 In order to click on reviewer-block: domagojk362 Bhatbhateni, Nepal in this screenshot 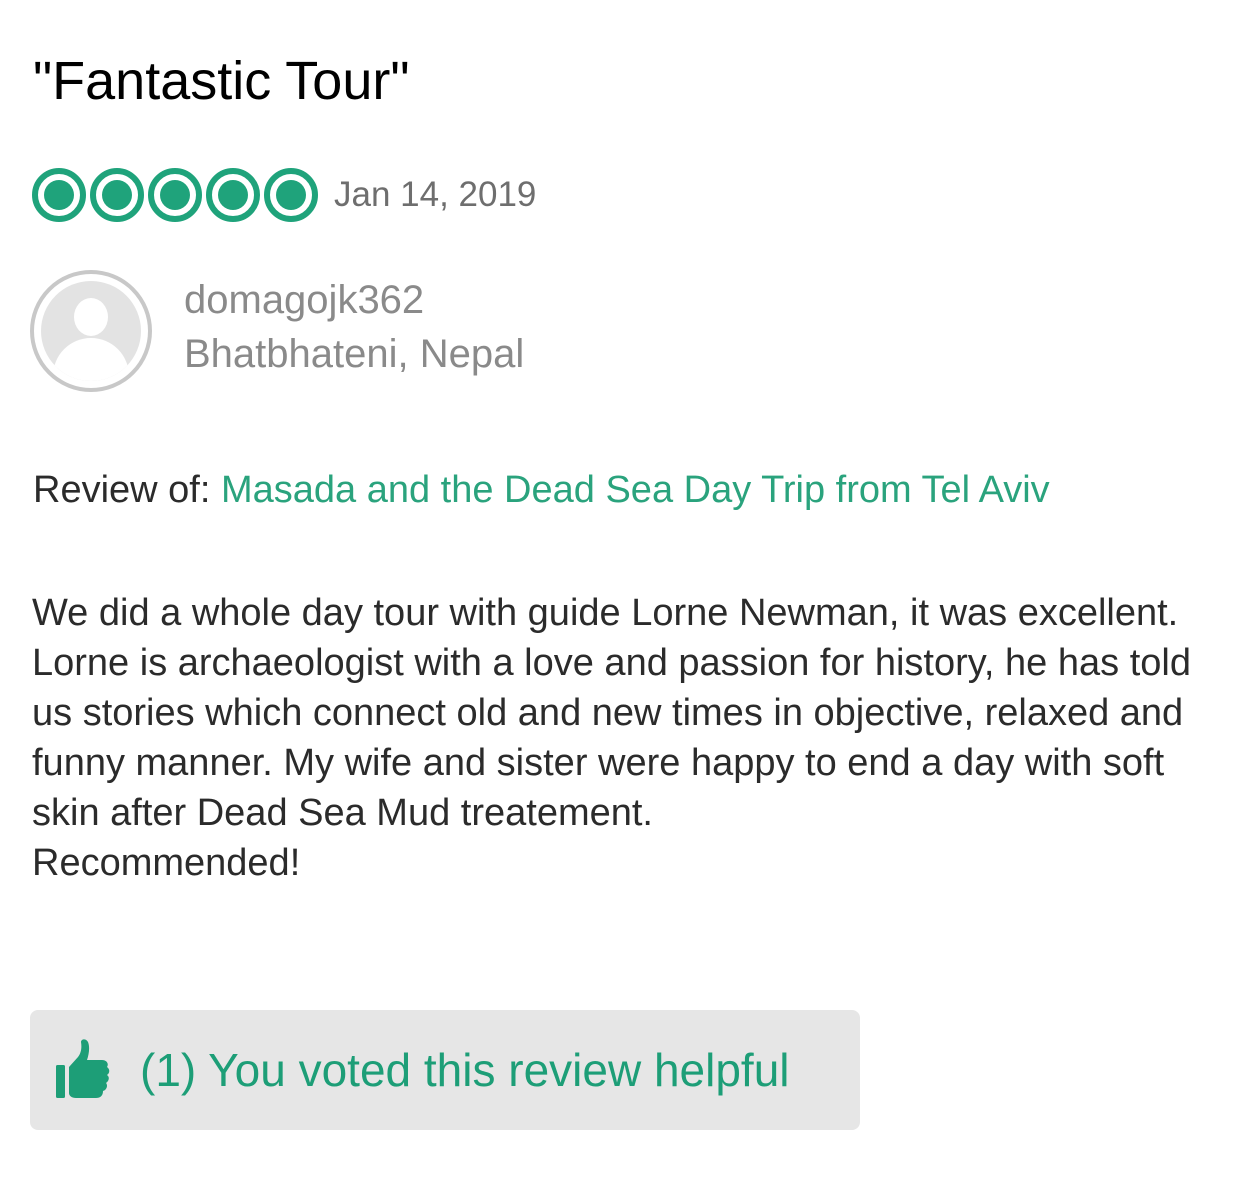, I will do `click(277, 331)`.